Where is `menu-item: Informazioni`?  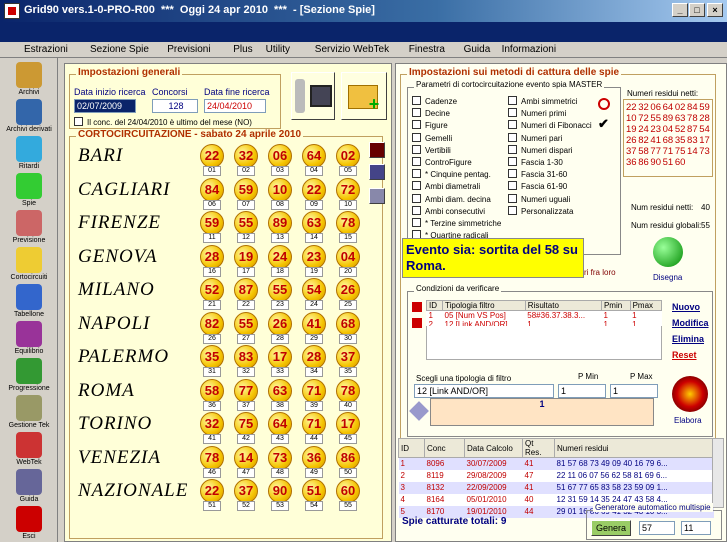 menu-item: Informazioni is located at coordinates (529, 49).